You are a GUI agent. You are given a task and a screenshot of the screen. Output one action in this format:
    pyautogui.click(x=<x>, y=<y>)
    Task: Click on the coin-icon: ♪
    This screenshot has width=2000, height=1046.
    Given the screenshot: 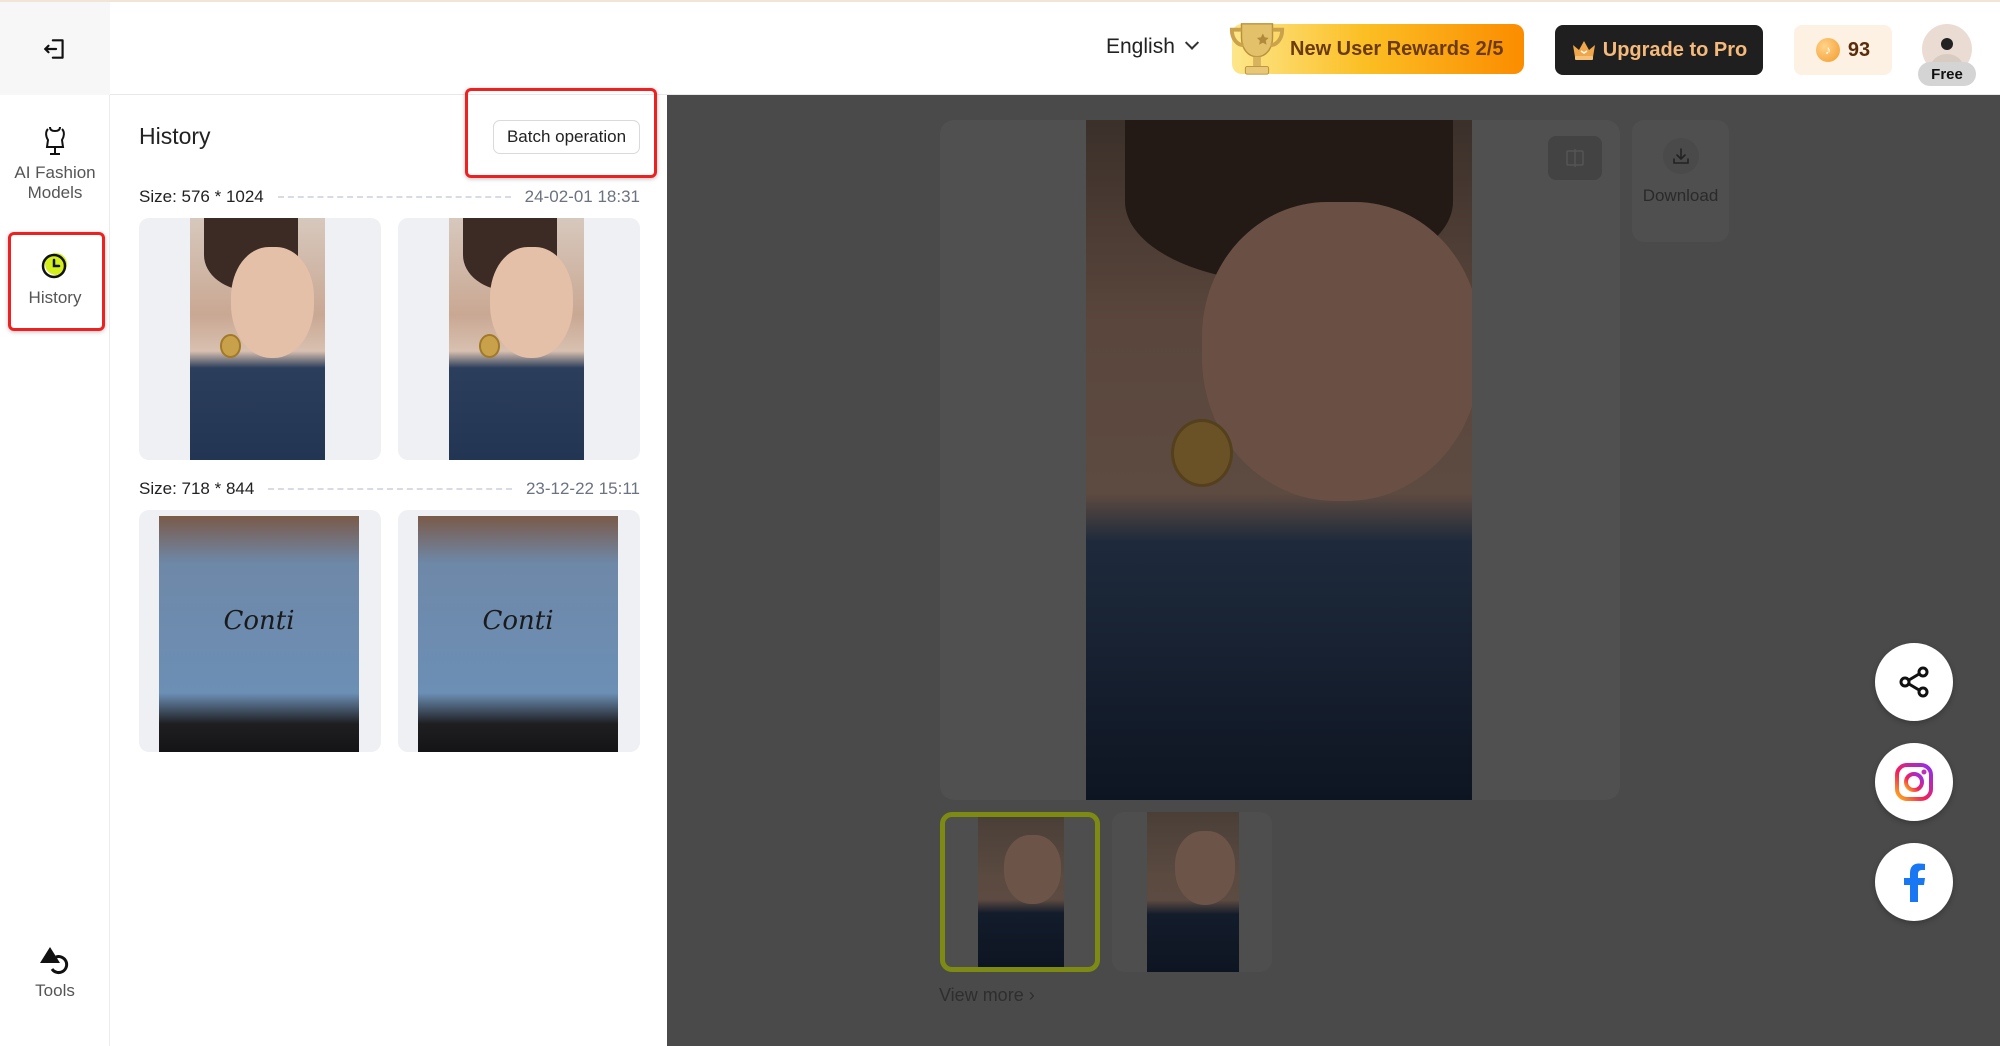 What is the action you would take?
    pyautogui.click(x=1827, y=50)
    